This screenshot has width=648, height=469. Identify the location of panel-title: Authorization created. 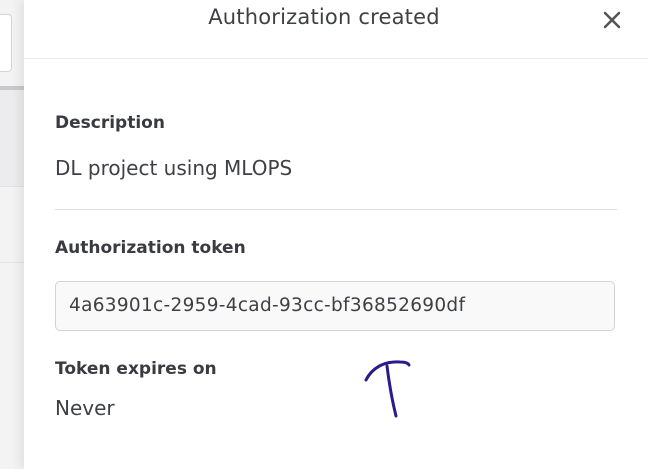
(324, 17).